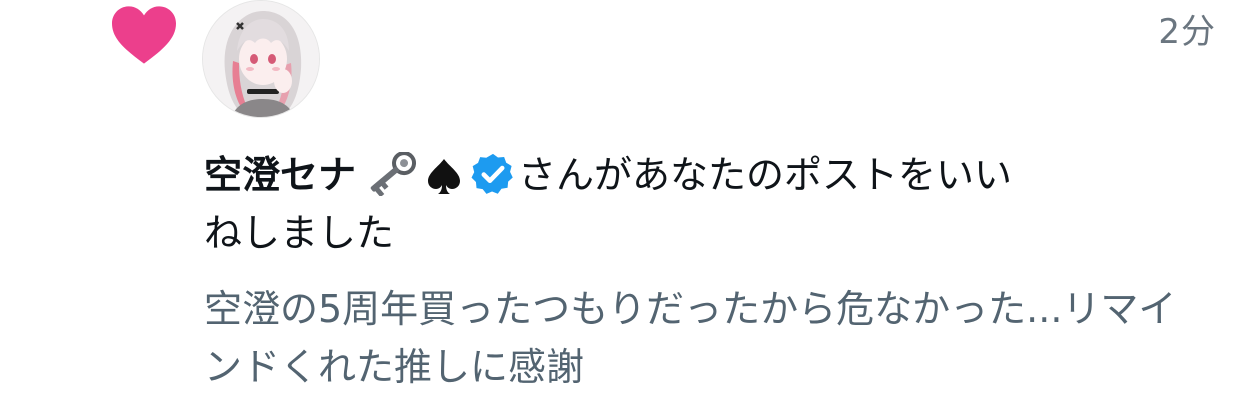 This screenshot has width=1242, height=413. Describe the element at coordinates (1187, 32) in the screenshot. I see `timestamp: 2分` at that location.